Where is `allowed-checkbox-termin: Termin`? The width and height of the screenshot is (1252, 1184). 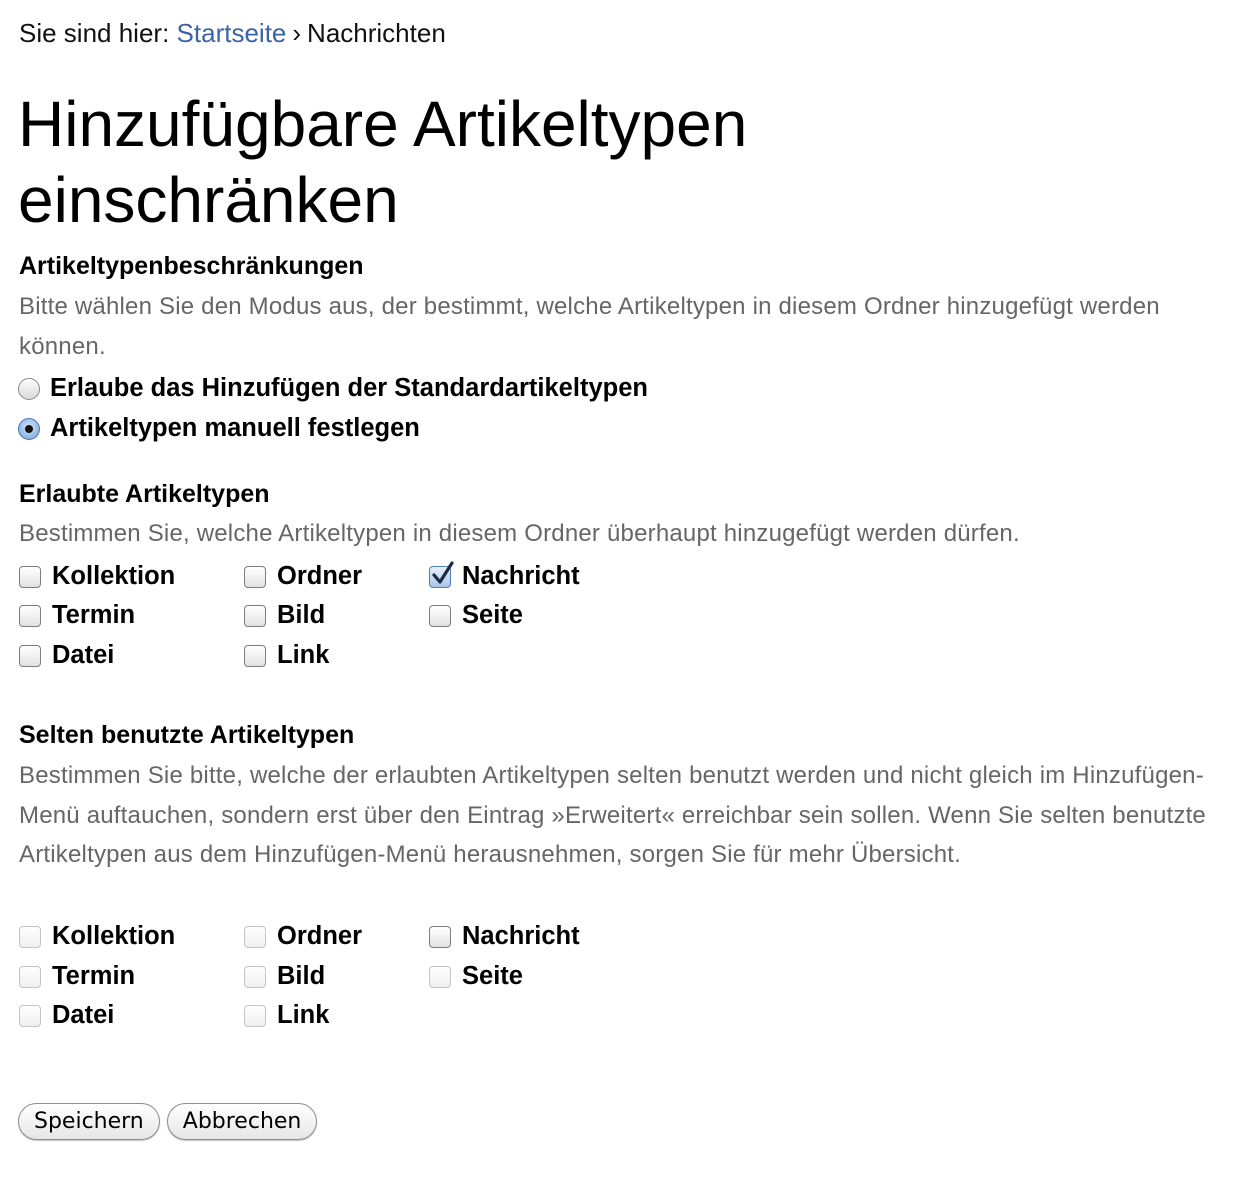 allowed-checkbox-termin: Termin is located at coordinates (77, 615).